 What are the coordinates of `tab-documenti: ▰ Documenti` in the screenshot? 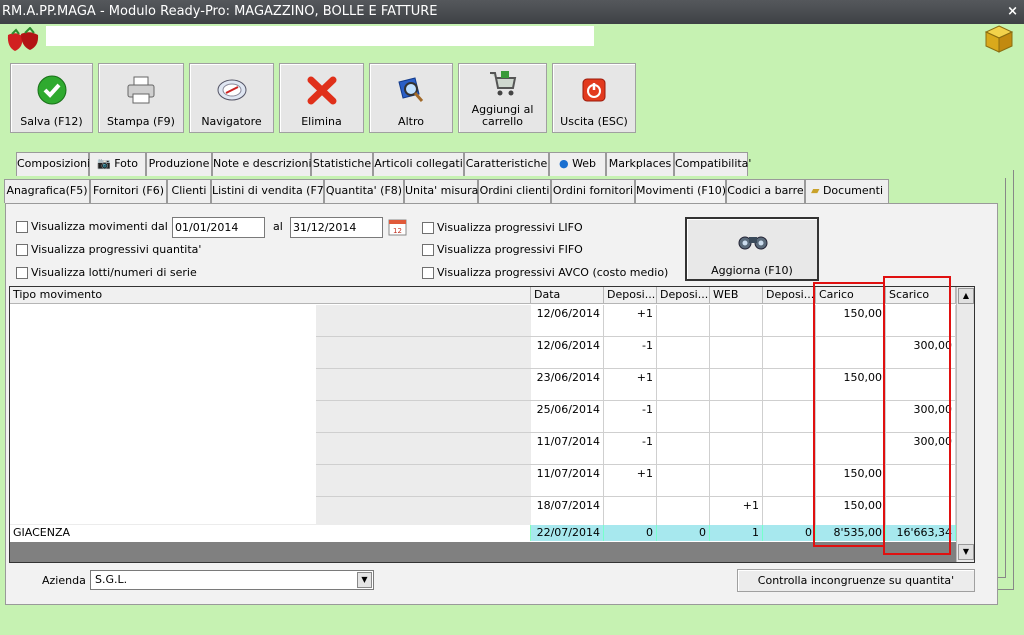 It's located at (847, 191).